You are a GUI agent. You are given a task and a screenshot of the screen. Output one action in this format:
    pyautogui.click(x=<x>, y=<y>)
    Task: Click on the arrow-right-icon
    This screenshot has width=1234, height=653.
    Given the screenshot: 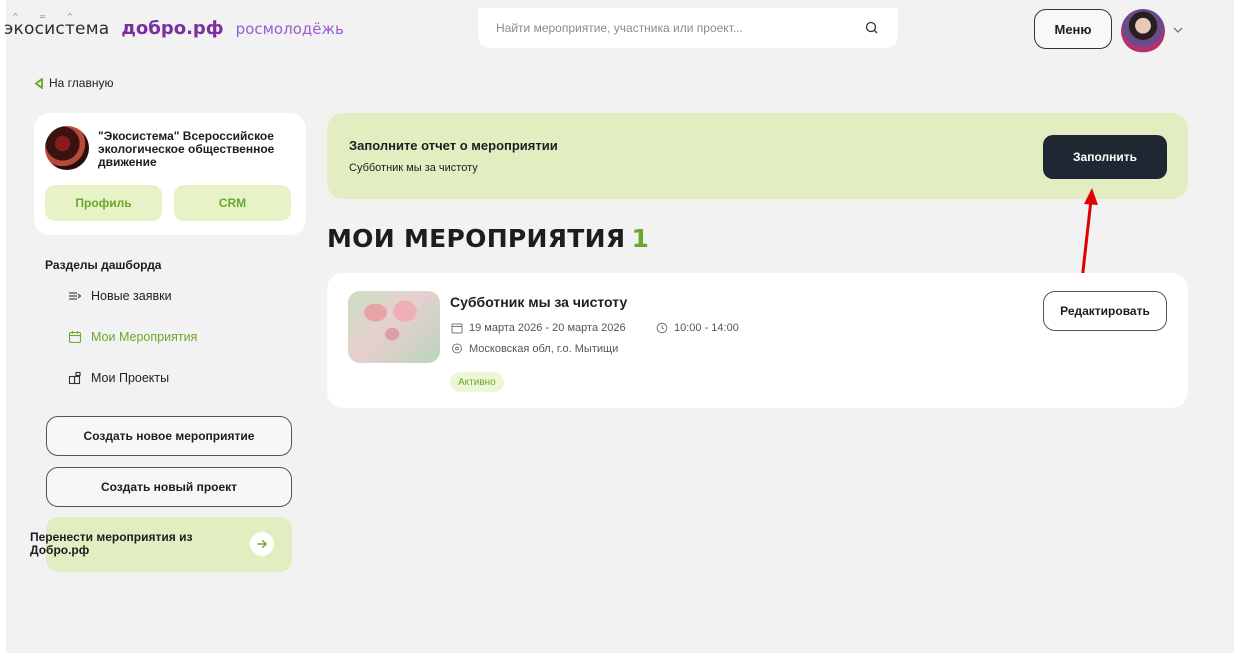 What is the action you would take?
    pyautogui.click(x=262, y=544)
    